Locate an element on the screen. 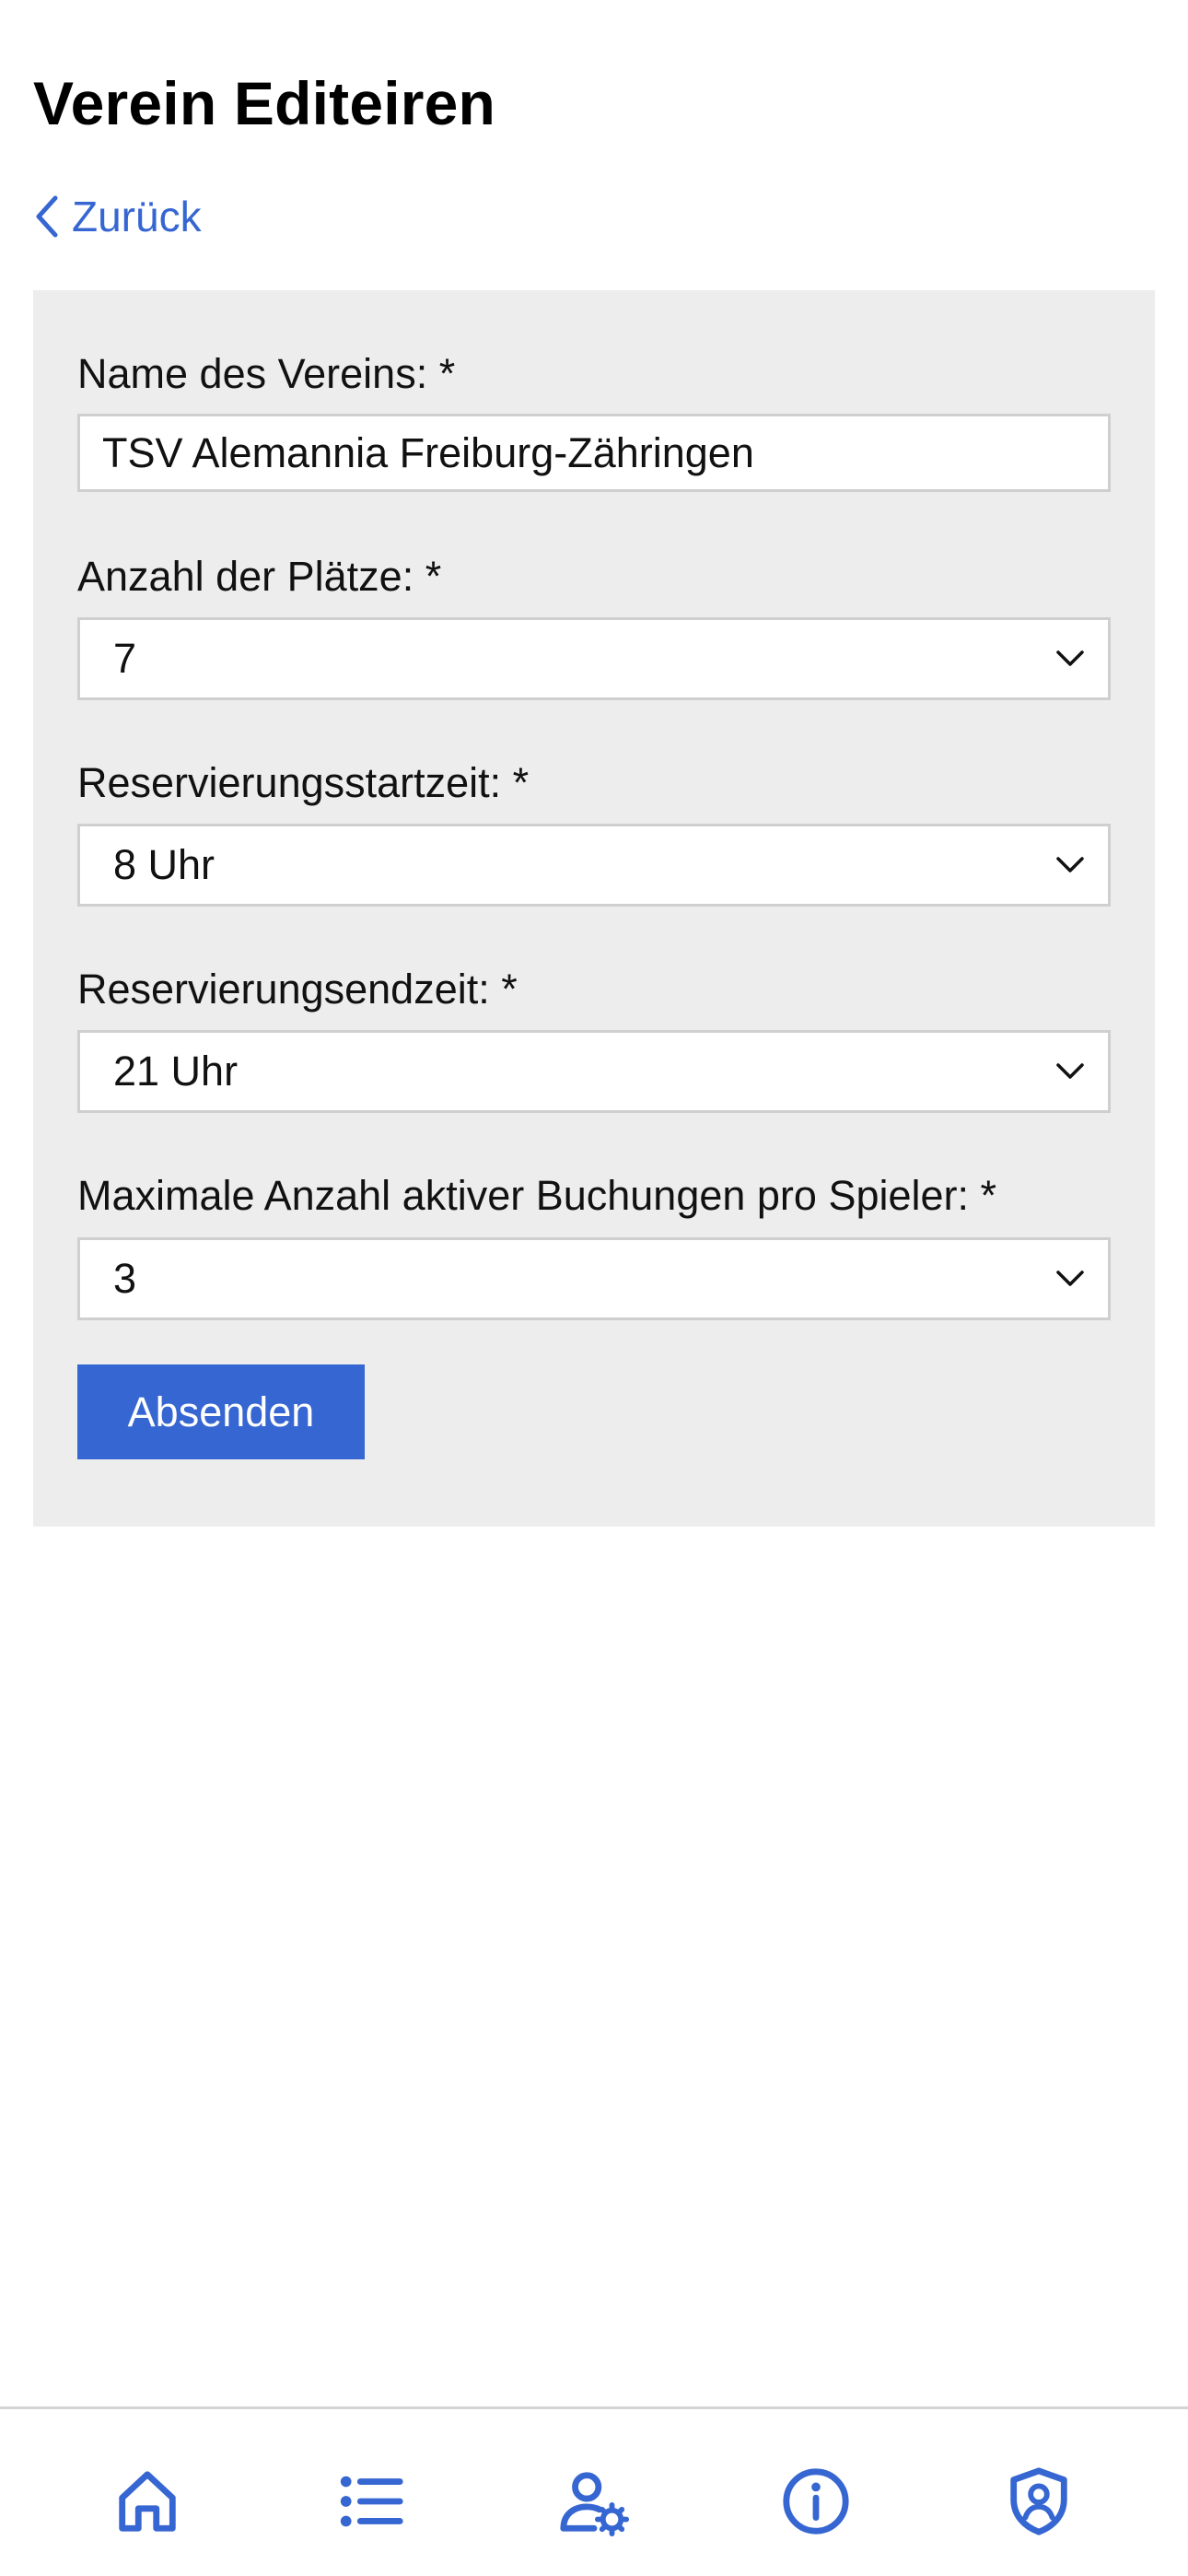 The height and width of the screenshot is (2576, 1188). chevron-left-icon is located at coordinates (47, 216).